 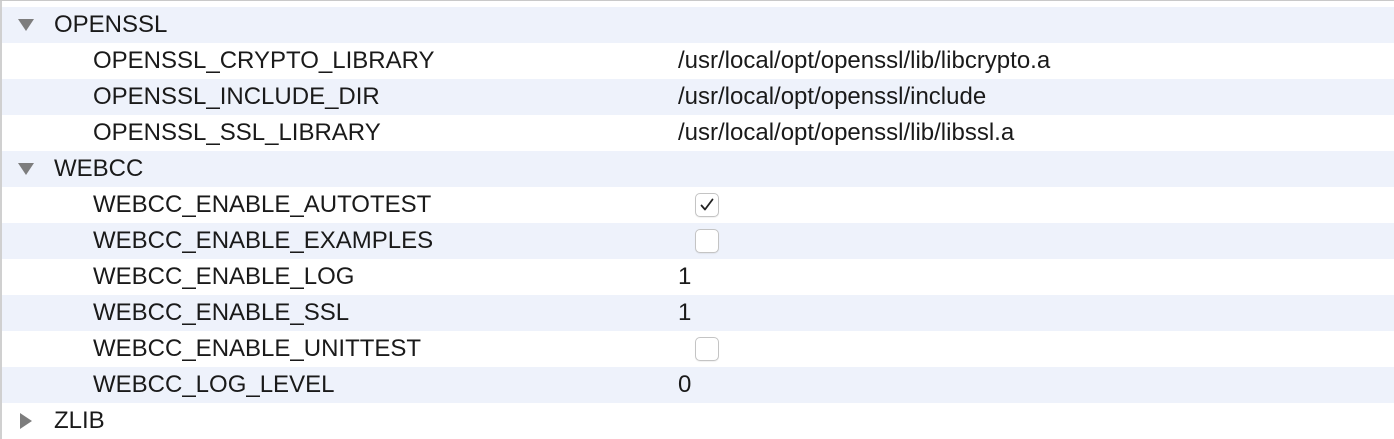 I want to click on variable-value: /usr/local/opt/openssl/include, so click(x=832, y=97).